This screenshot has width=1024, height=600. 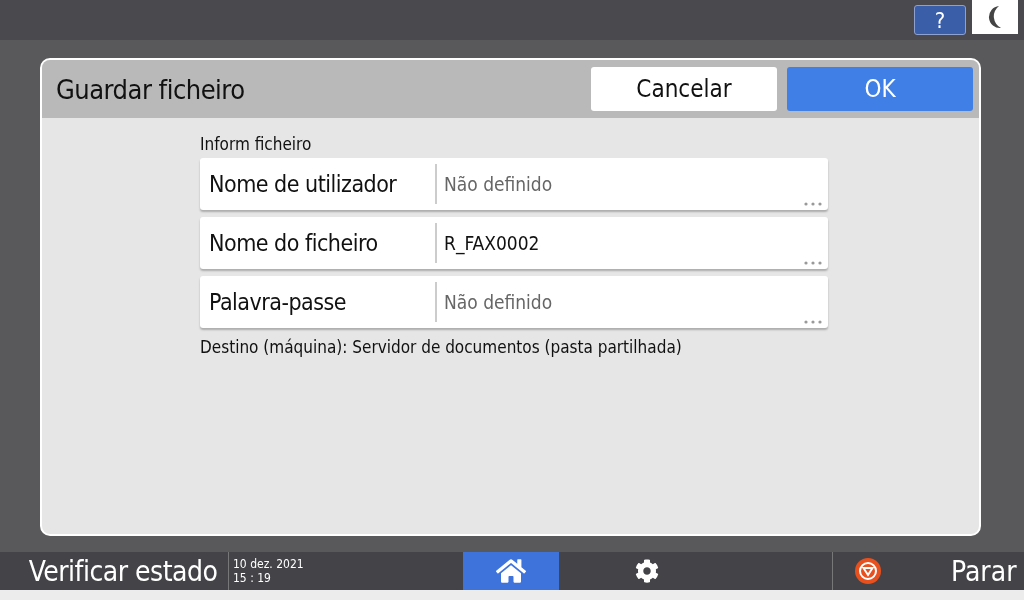 What do you see at coordinates (940, 20) in the screenshot?
I see `help-button: ?` at bounding box center [940, 20].